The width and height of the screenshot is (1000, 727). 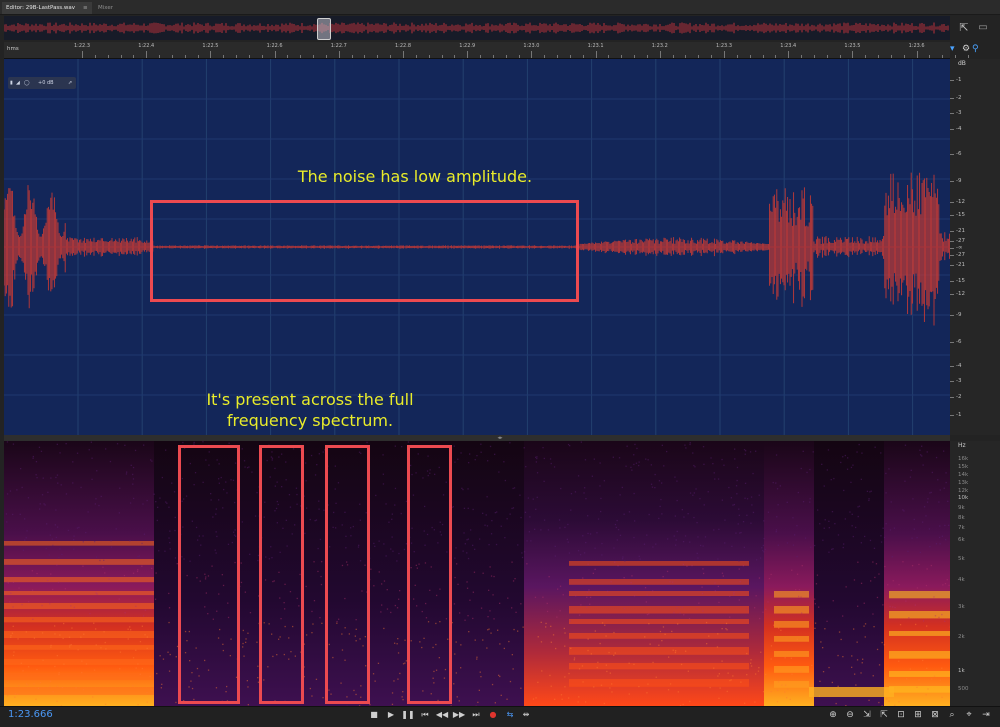 I want to click on loop-playback-icon: ⇆, so click(x=510, y=715).